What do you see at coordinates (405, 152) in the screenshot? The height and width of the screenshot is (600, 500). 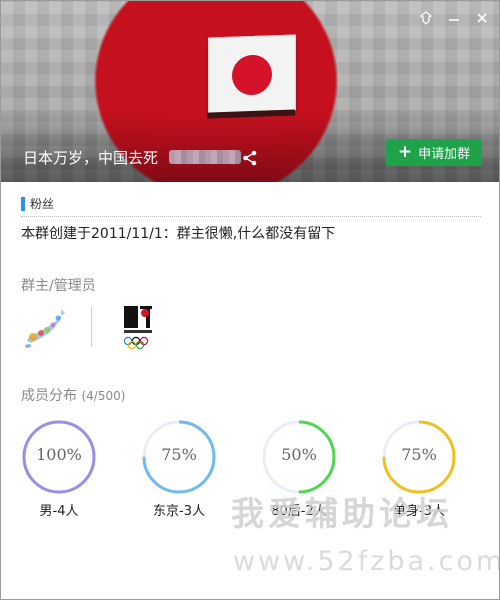 I see `plus-icon: +` at bounding box center [405, 152].